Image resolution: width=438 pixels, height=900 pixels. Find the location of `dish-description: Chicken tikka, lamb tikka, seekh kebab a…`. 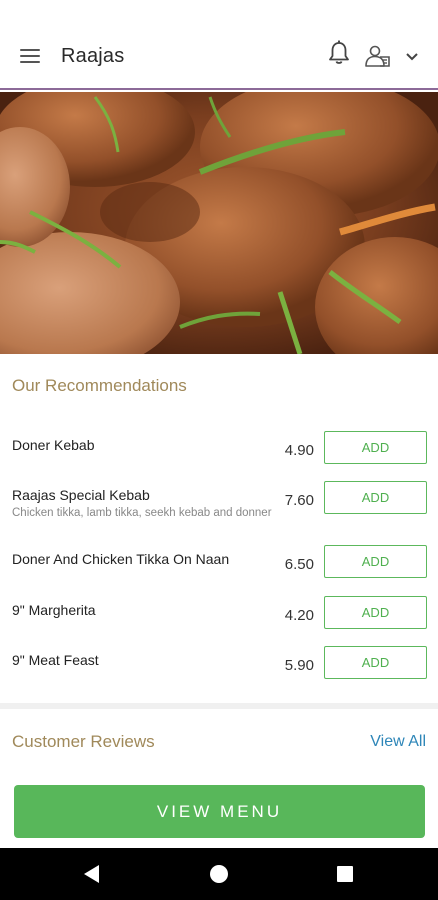

dish-description: Chicken tikka, lamb tikka, seekh kebab a… is located at coordinates (142, 513).